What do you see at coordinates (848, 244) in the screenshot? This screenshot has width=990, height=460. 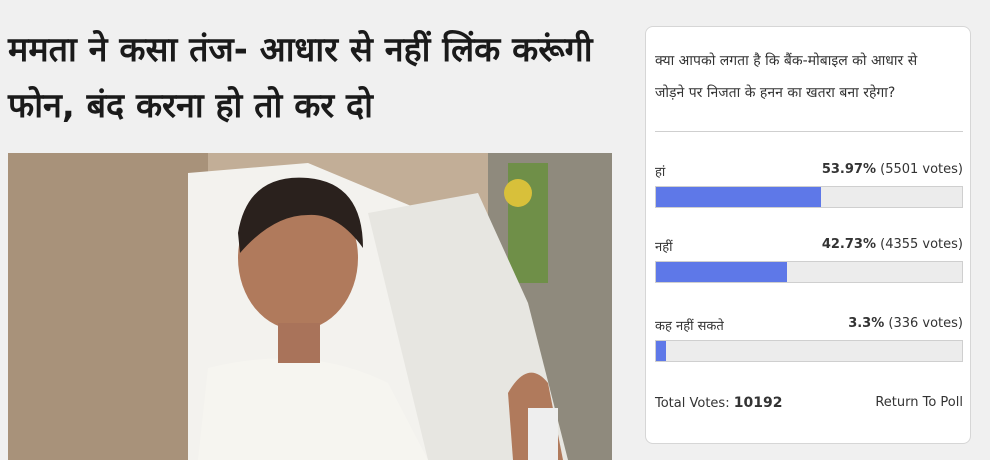 I see `poll-option-percent: 42.73%` at bounding box center [848, 244].